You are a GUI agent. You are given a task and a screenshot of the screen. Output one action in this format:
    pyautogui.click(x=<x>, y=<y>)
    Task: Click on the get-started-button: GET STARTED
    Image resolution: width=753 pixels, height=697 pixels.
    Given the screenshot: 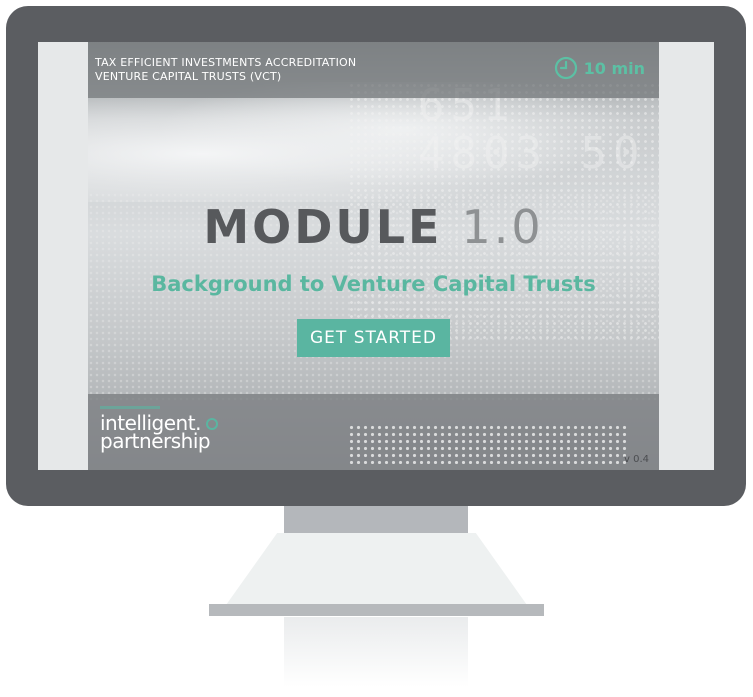 What is the action you would take?
    pyautogui.click(x=373, y=338)
    